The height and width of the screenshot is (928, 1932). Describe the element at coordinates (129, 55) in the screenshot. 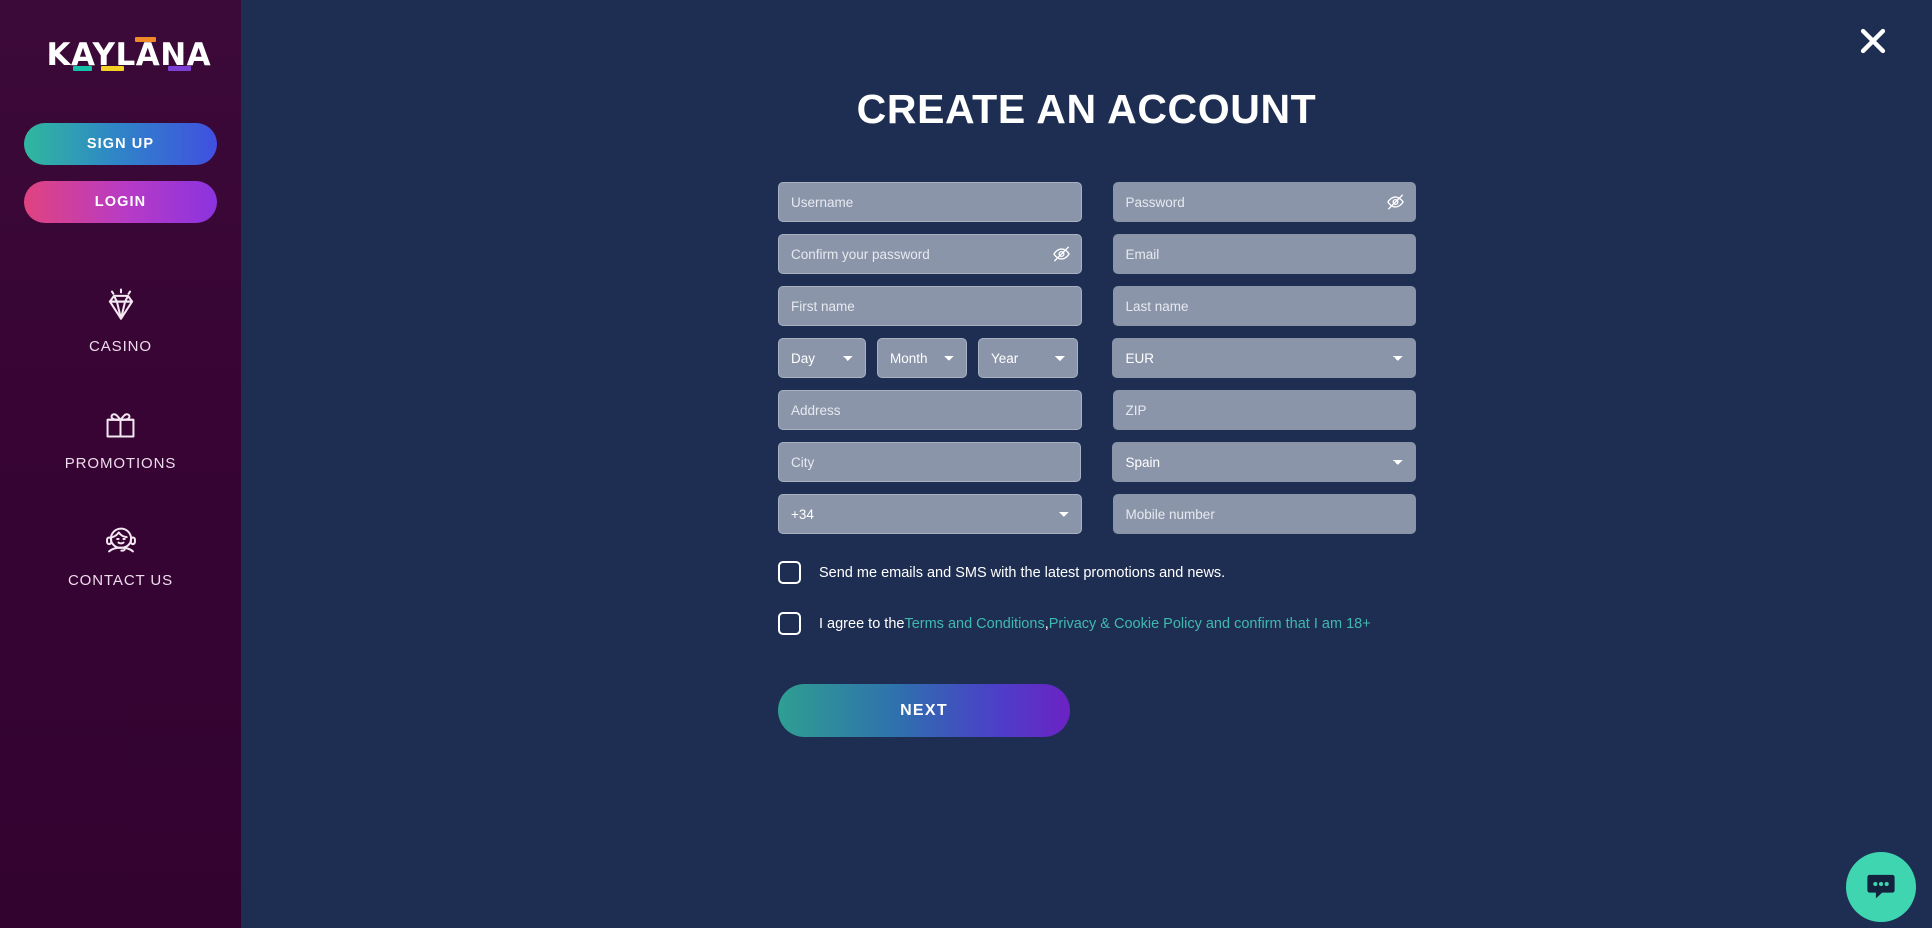

I see `brand-logo: KAYLANA` at that location.